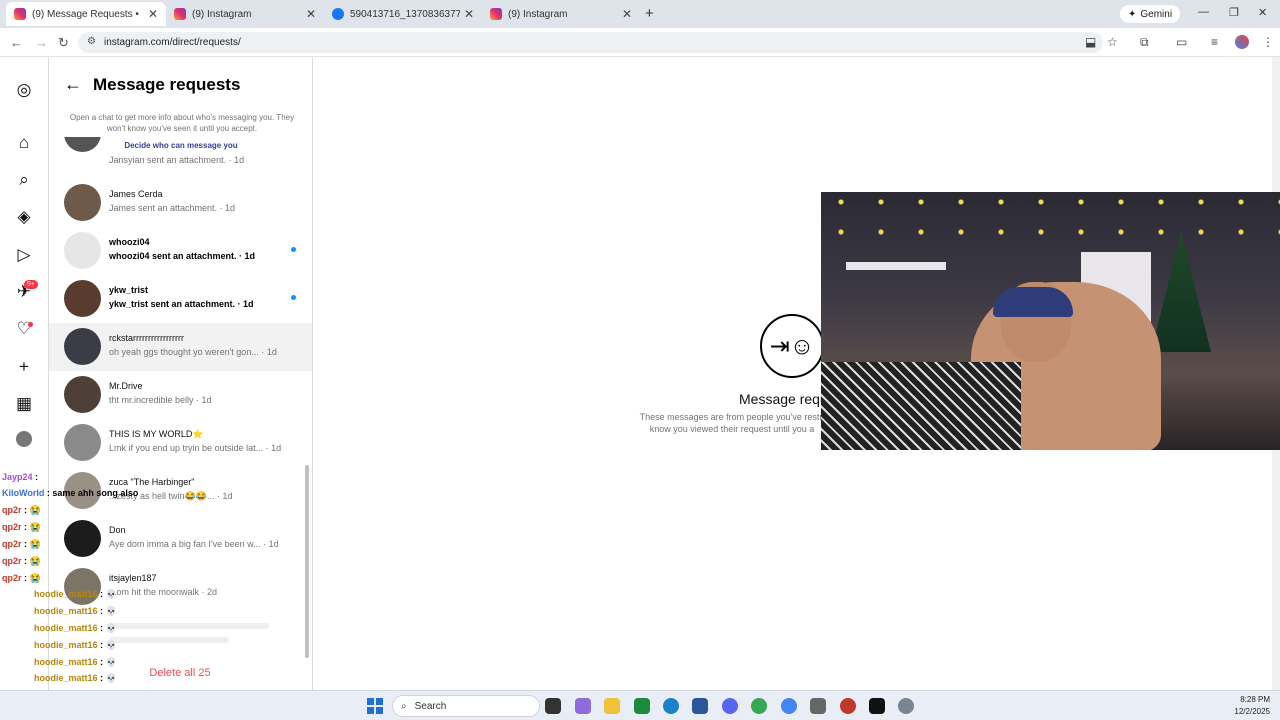 The height and width of the screenshot is (720, 1280). What do you see at coordinates (307, 561) in the screenshot?
I see `panel-scrollbar` at bounding box center [307, 561].